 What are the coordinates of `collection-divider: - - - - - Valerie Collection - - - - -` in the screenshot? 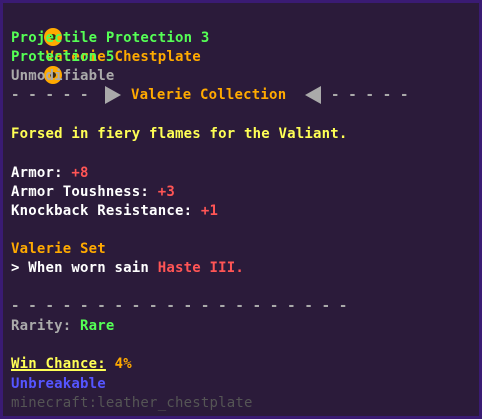 It's located at (246, 95).